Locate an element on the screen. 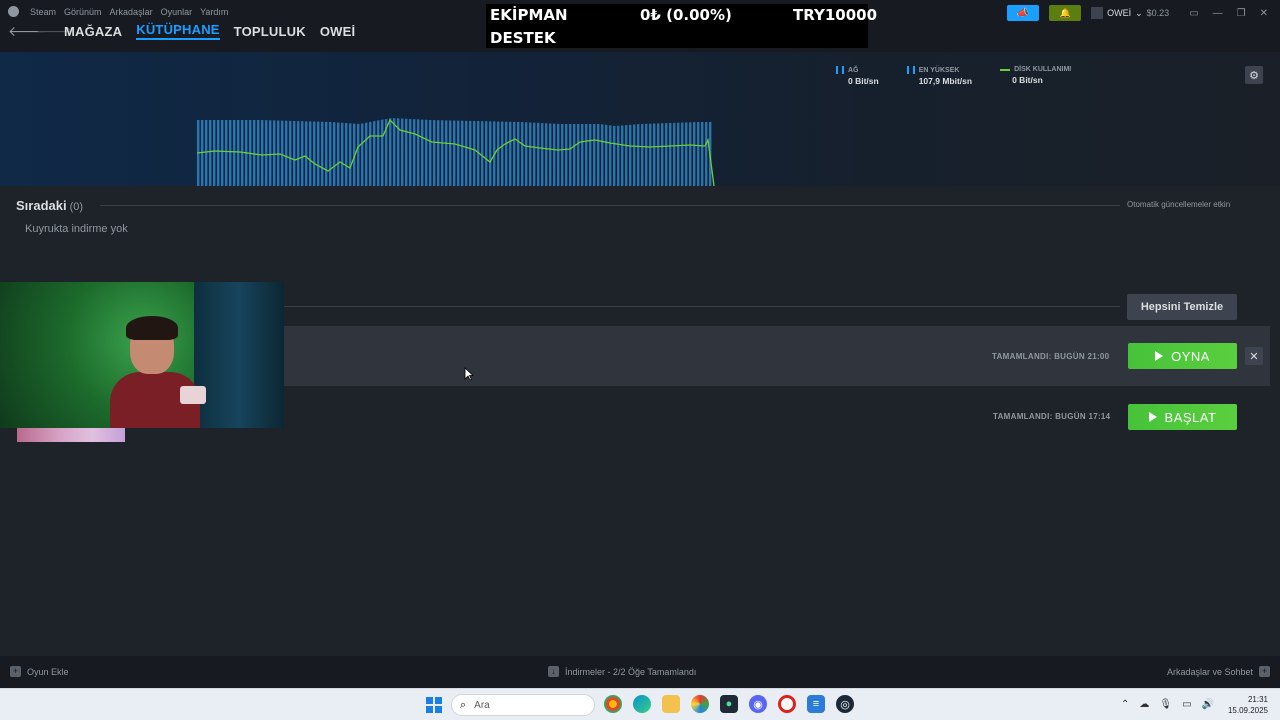  discord-icon: ◉ is located at coordinates (758, 704).